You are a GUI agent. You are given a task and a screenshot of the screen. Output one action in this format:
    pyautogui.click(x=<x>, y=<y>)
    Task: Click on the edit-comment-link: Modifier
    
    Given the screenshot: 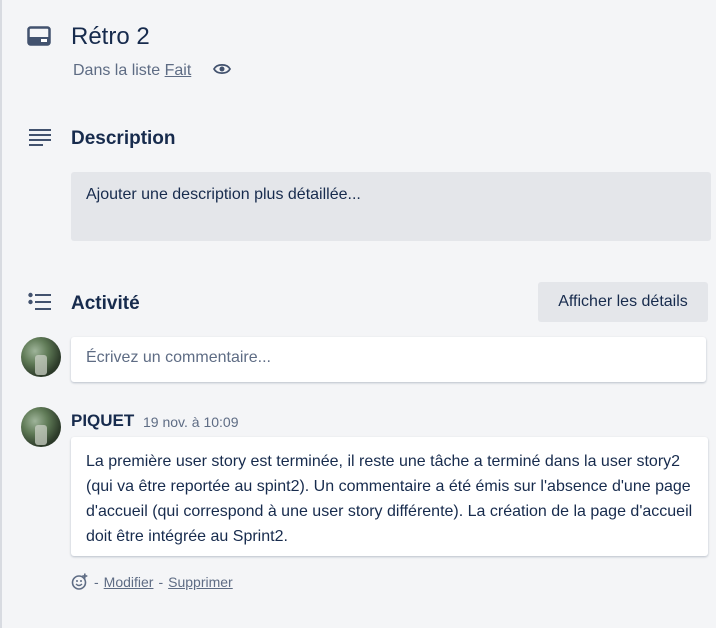 What is the action you would take?
    pyautogui.click(x=129, y=582)
    